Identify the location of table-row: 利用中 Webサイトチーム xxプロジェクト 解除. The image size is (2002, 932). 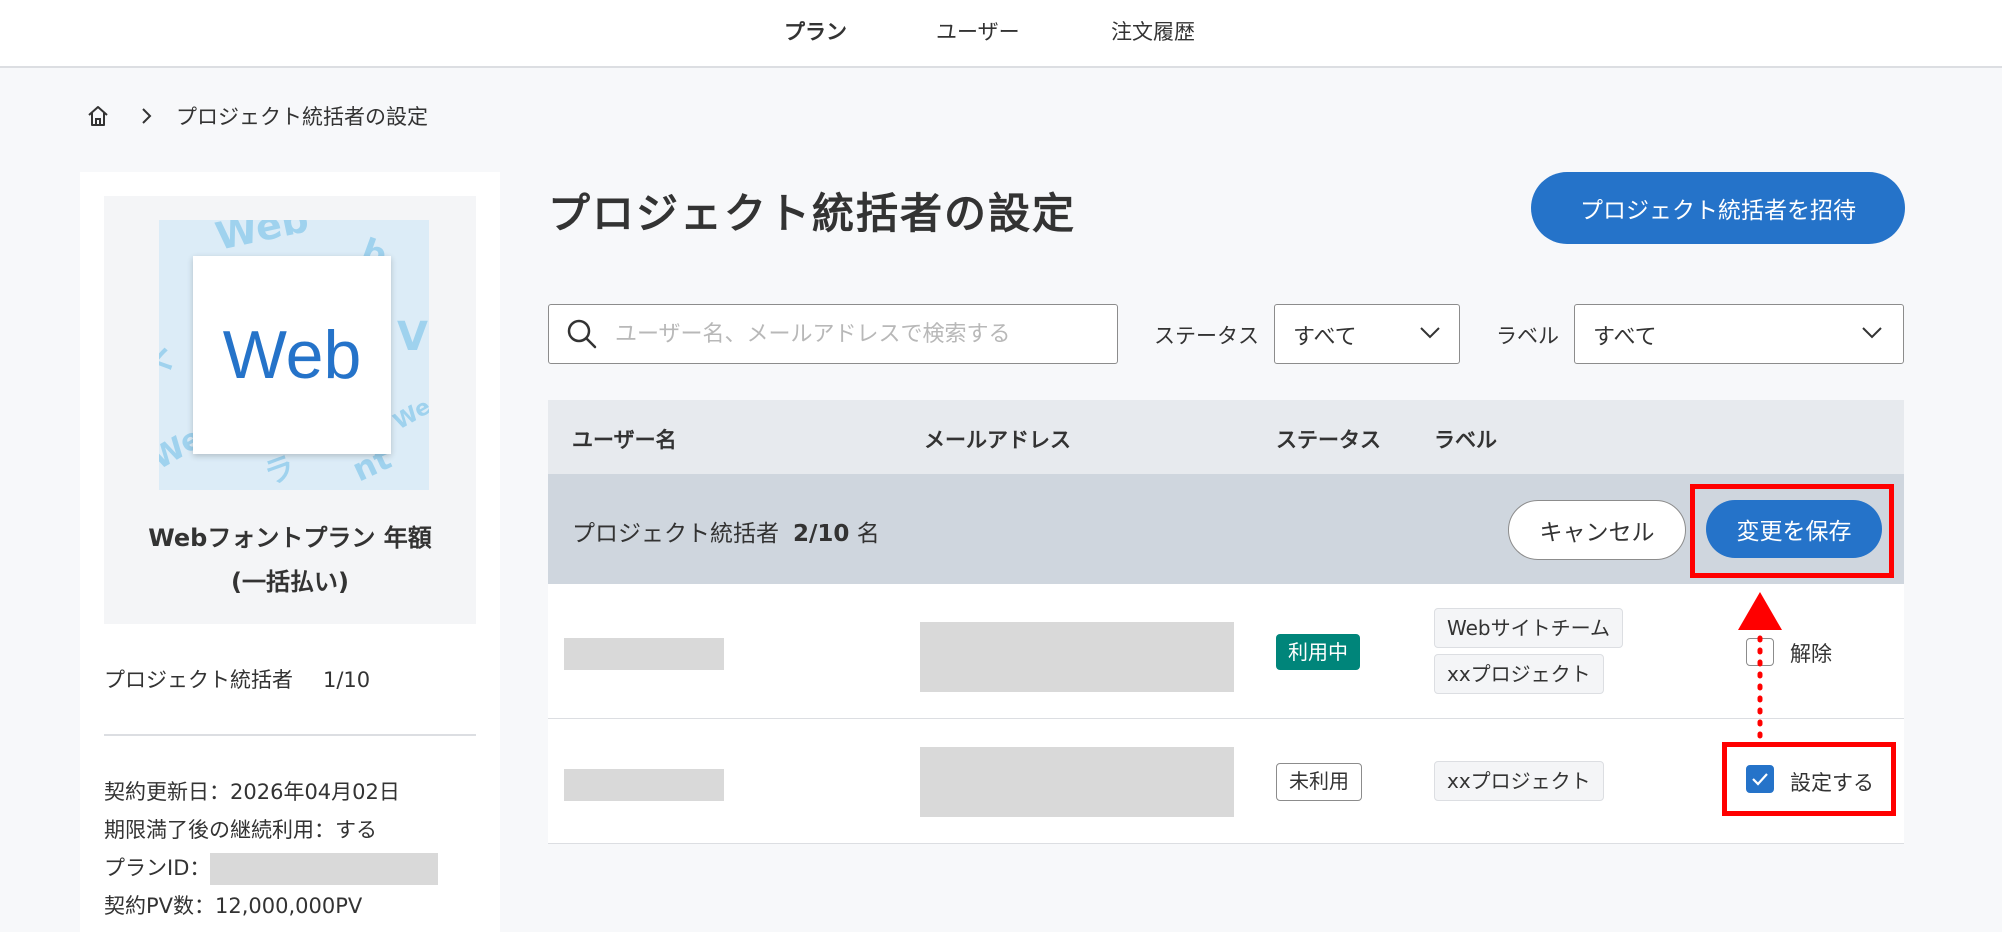
(1226, 651).